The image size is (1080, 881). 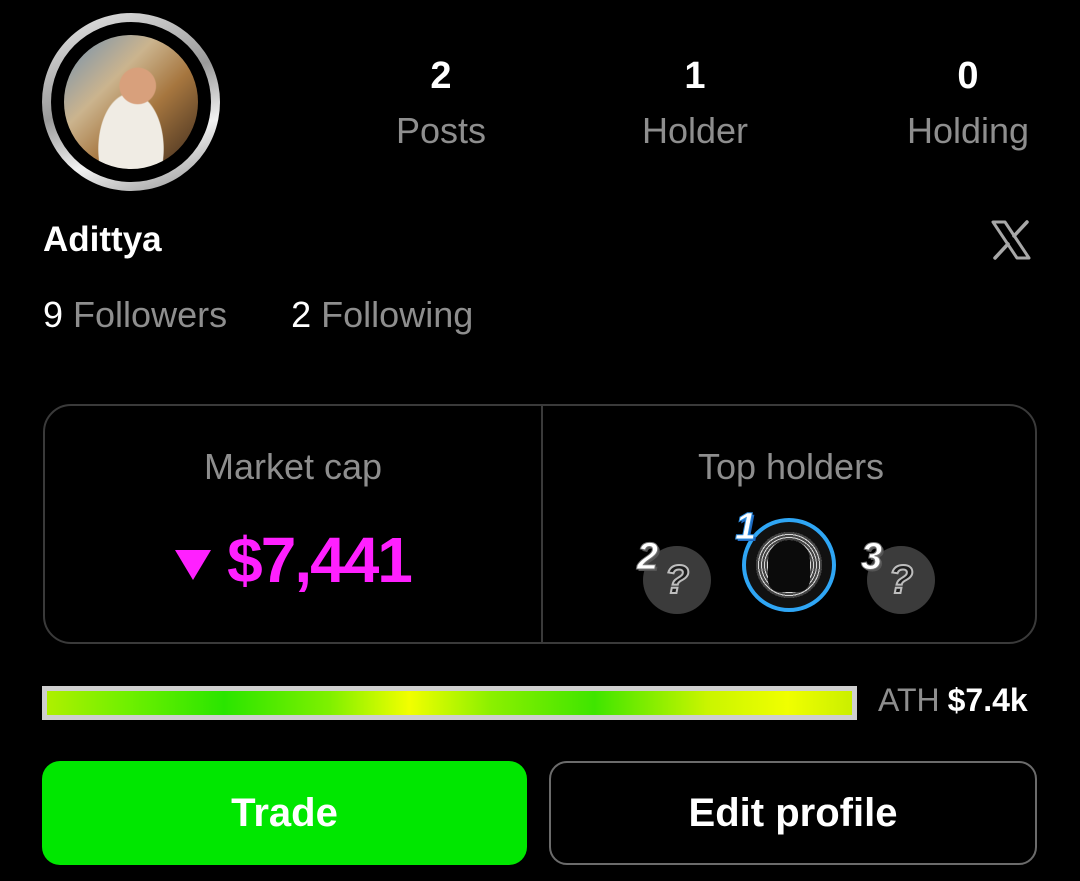 I want to click on profile-avatar, so click(x=131, y=102).